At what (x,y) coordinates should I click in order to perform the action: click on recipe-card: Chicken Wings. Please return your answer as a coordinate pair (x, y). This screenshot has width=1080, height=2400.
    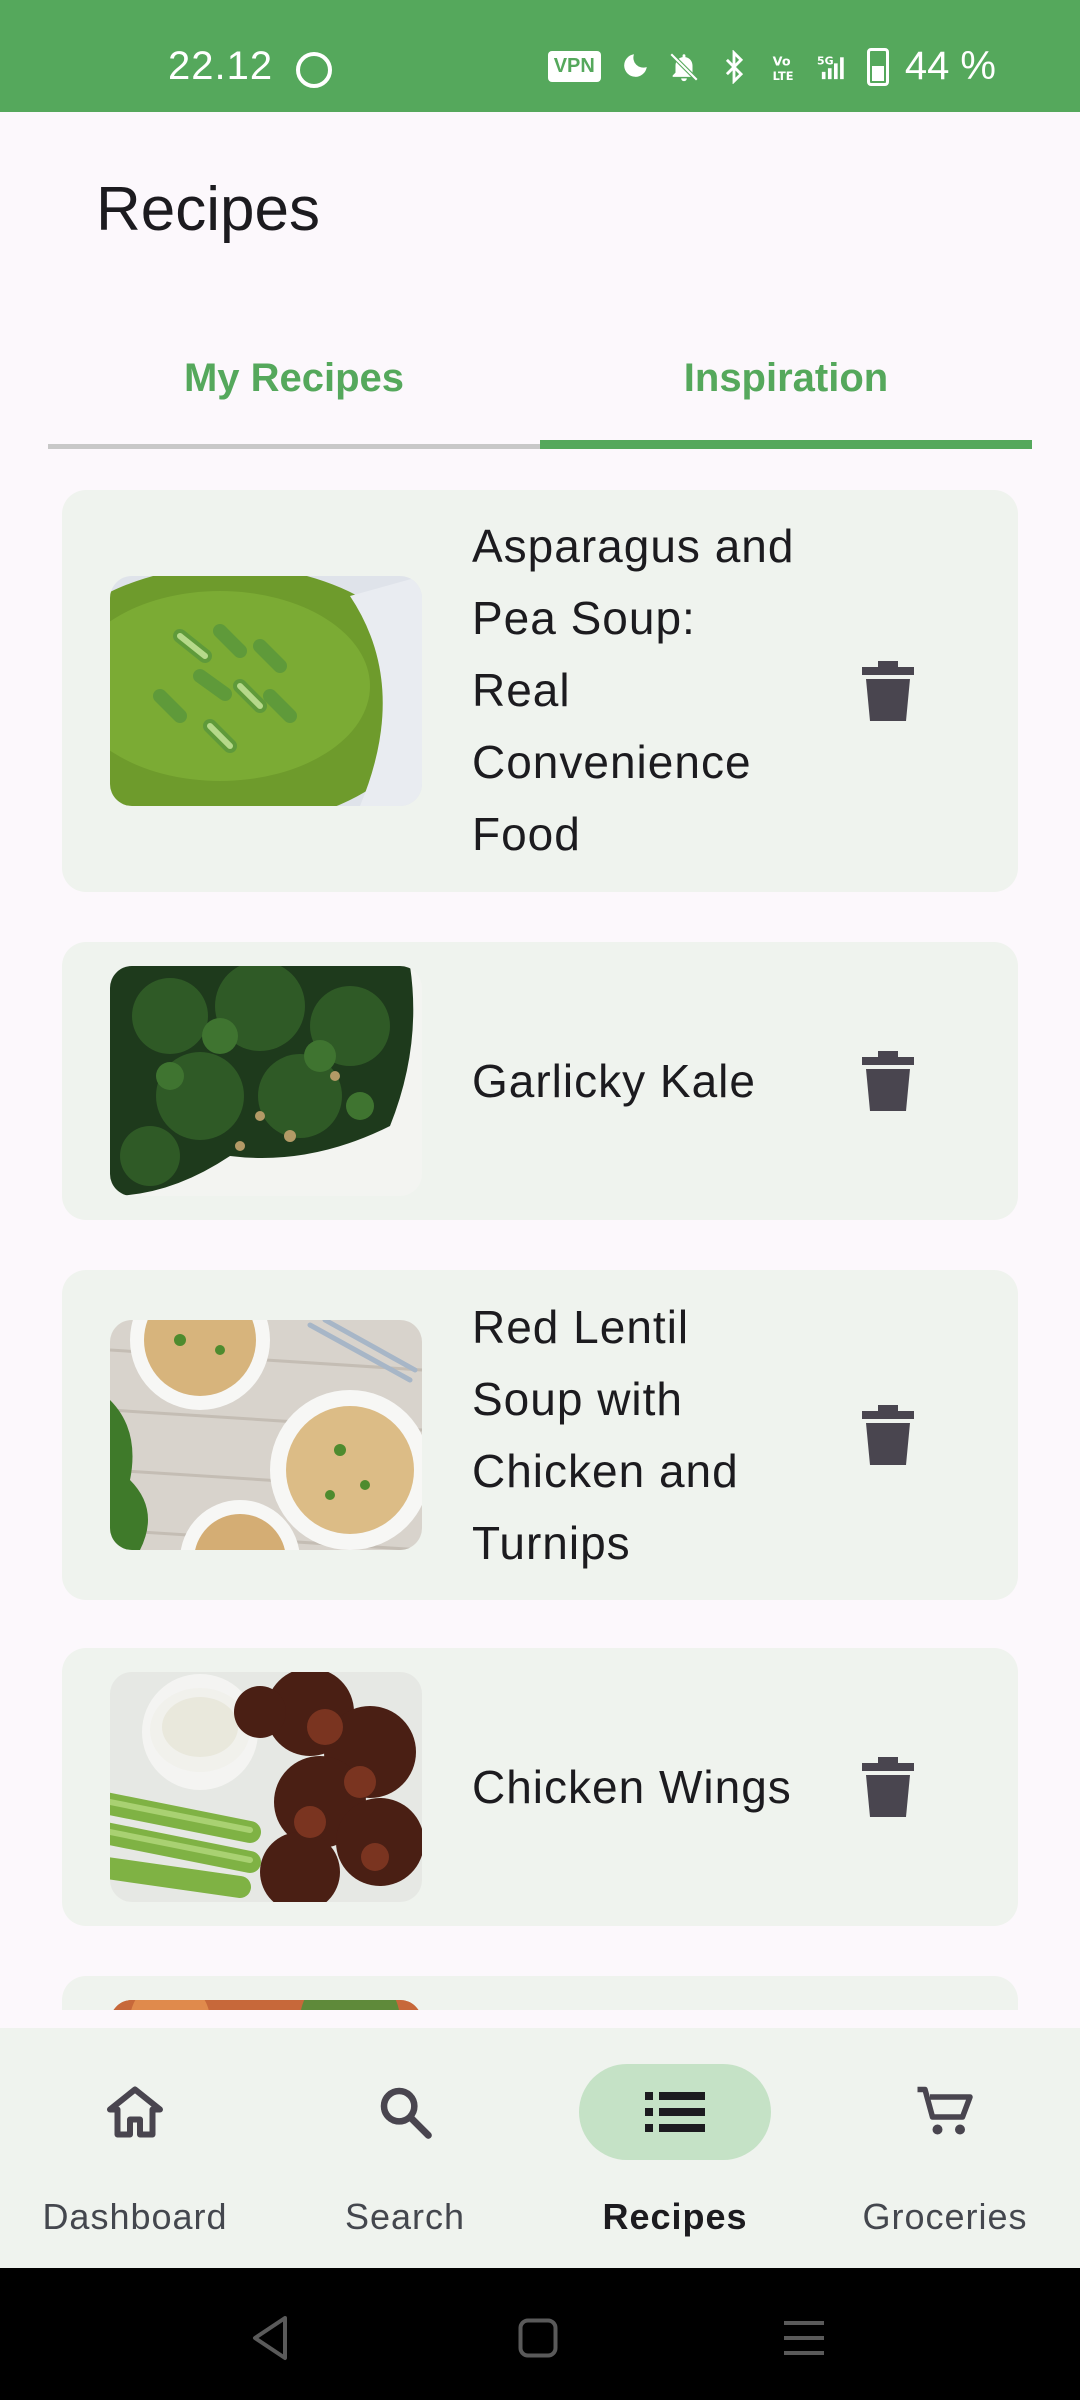
    Looking at the image, I should click on (540, 1787).